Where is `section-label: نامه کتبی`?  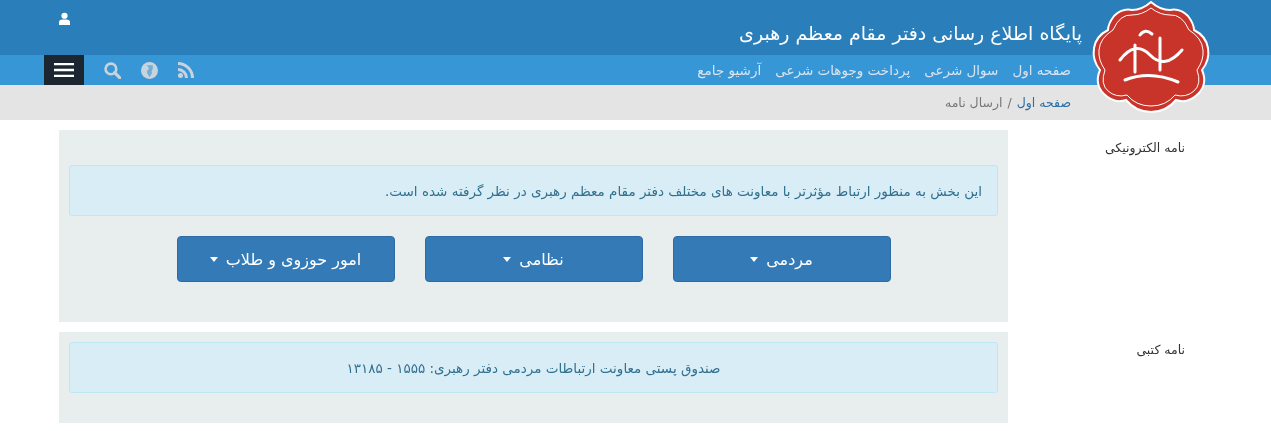 section-label: نامه کتبی is located at coordinates (1160, 349).